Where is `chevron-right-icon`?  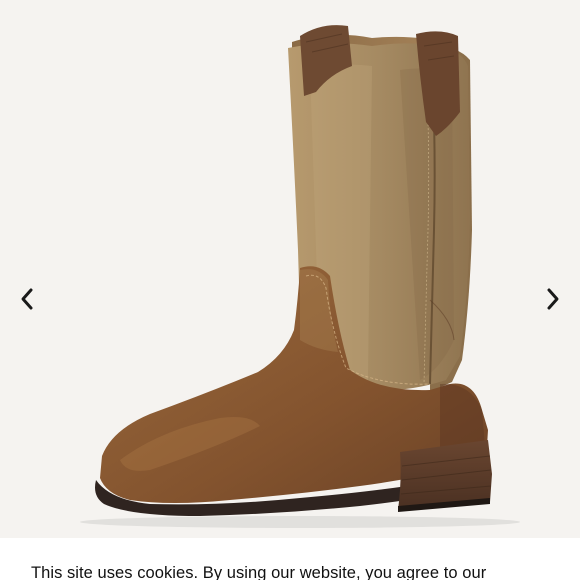 chevron-right-icon is located at coordinates (553, 299).